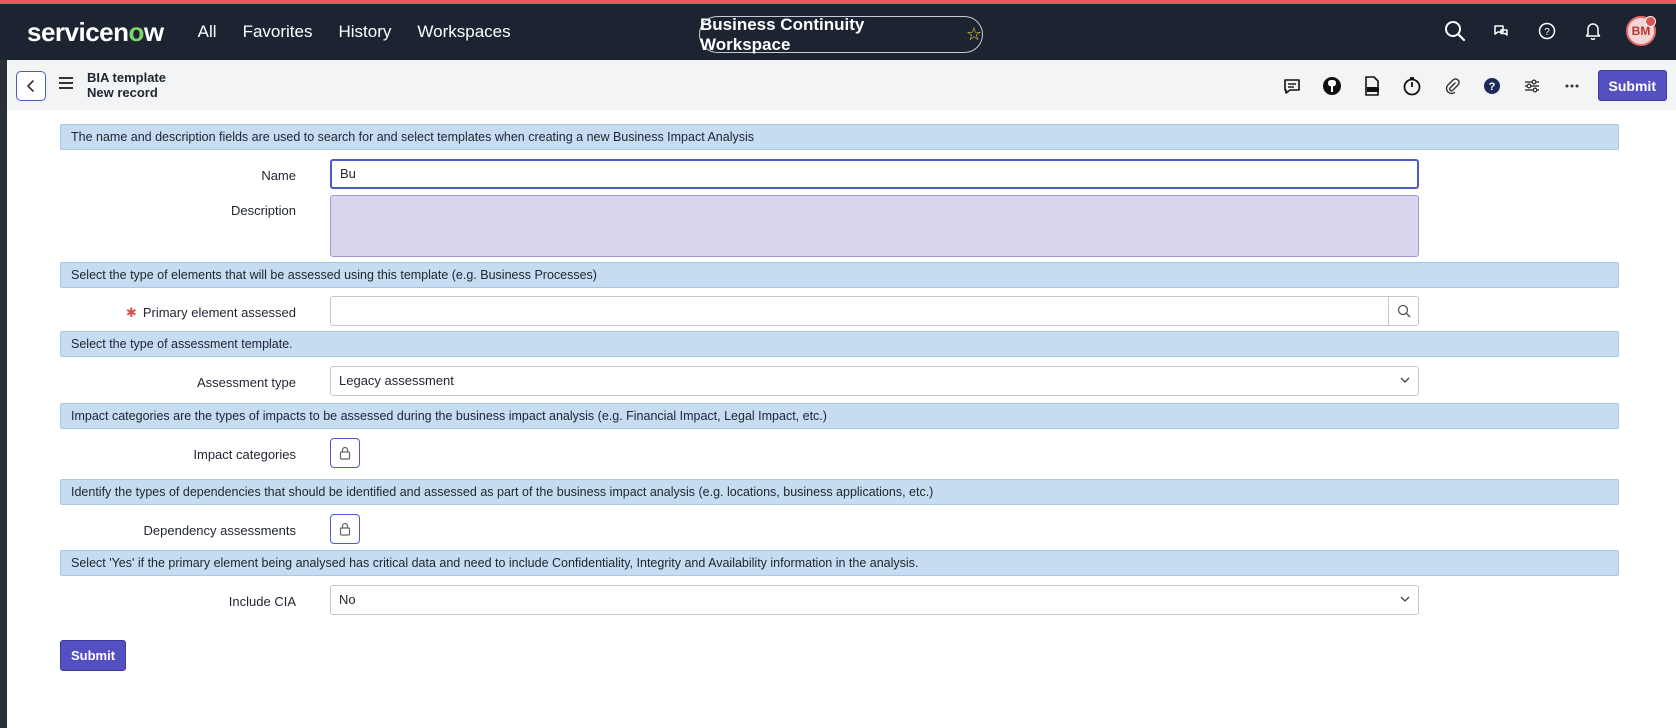 This screenshot has width=1676, height=728. I want to click on primary-element-label-text: Primary element assessed, so click(219, 312).